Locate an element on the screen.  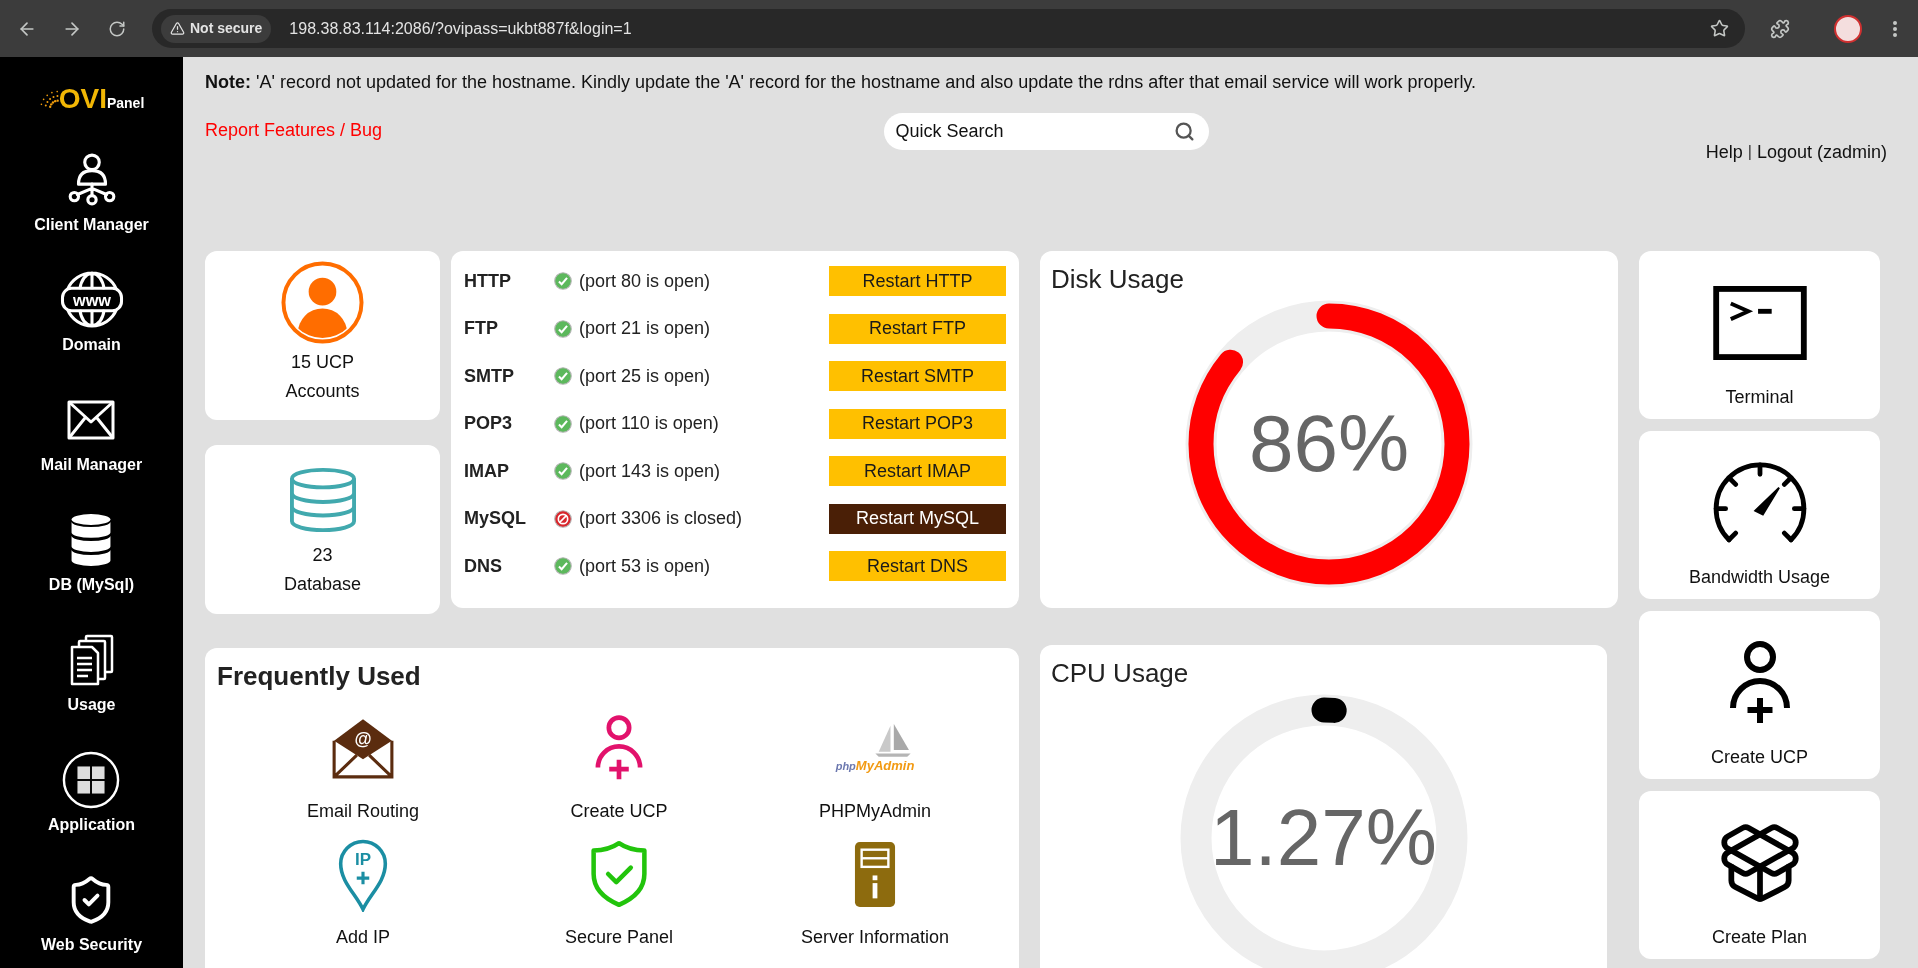
gauge-value: 86% is located at coordinates (1329, 444).